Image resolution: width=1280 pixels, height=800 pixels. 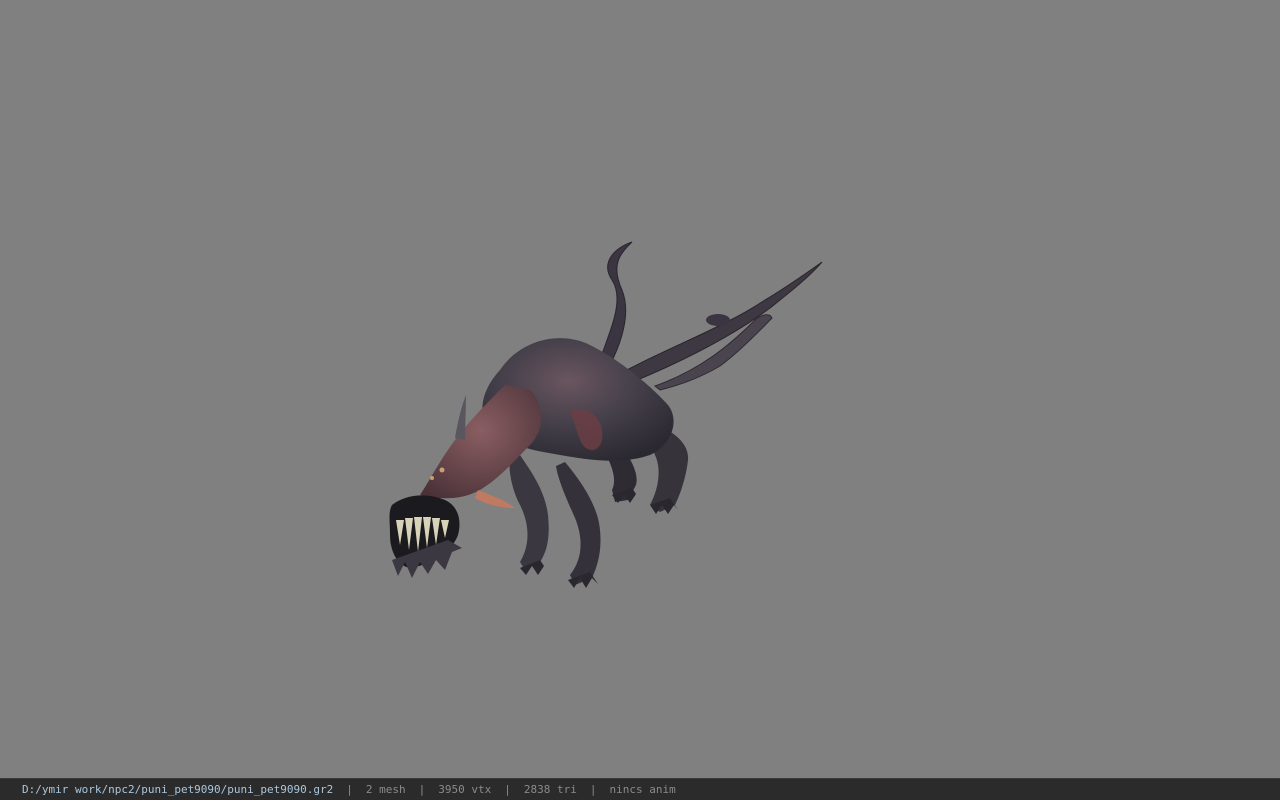 What do you see at coordinates (616, 303) in the screenshot?
I see `creature-tentacle-left` at bounding box center [616, 303].